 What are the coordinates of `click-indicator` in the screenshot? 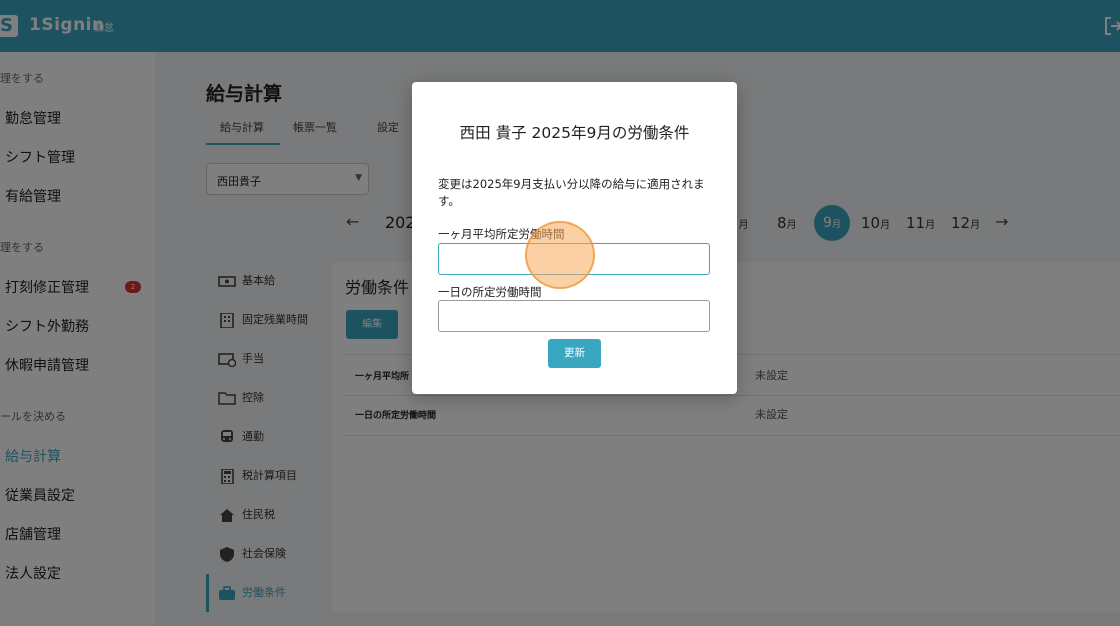 It's located at (560, 255).